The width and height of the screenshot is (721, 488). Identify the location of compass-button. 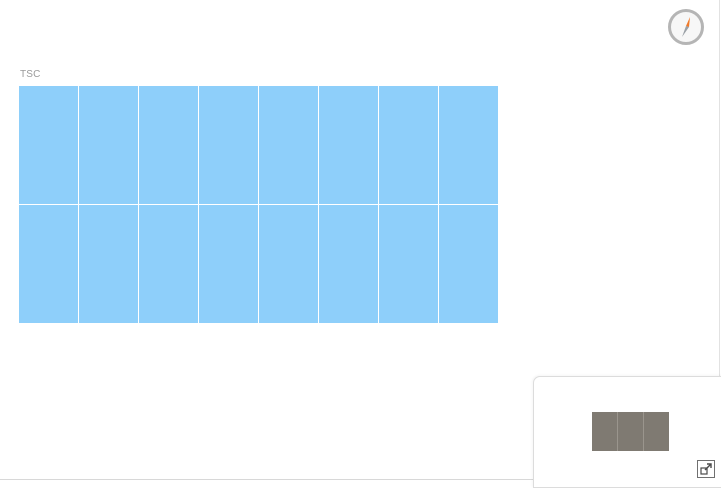
(686, 27).